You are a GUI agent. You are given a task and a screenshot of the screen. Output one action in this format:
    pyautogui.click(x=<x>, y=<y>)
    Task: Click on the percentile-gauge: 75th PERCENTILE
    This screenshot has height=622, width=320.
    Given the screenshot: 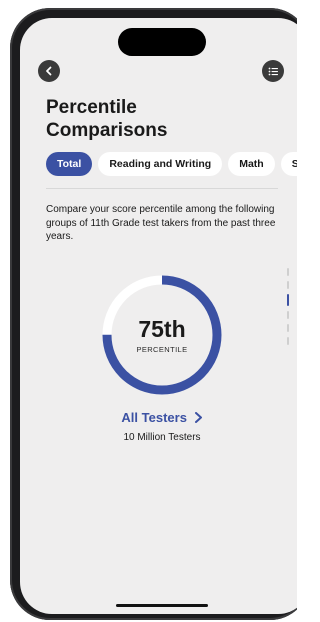 What is the action you would take?
    pyautogui.click(x=162, y=335)
    